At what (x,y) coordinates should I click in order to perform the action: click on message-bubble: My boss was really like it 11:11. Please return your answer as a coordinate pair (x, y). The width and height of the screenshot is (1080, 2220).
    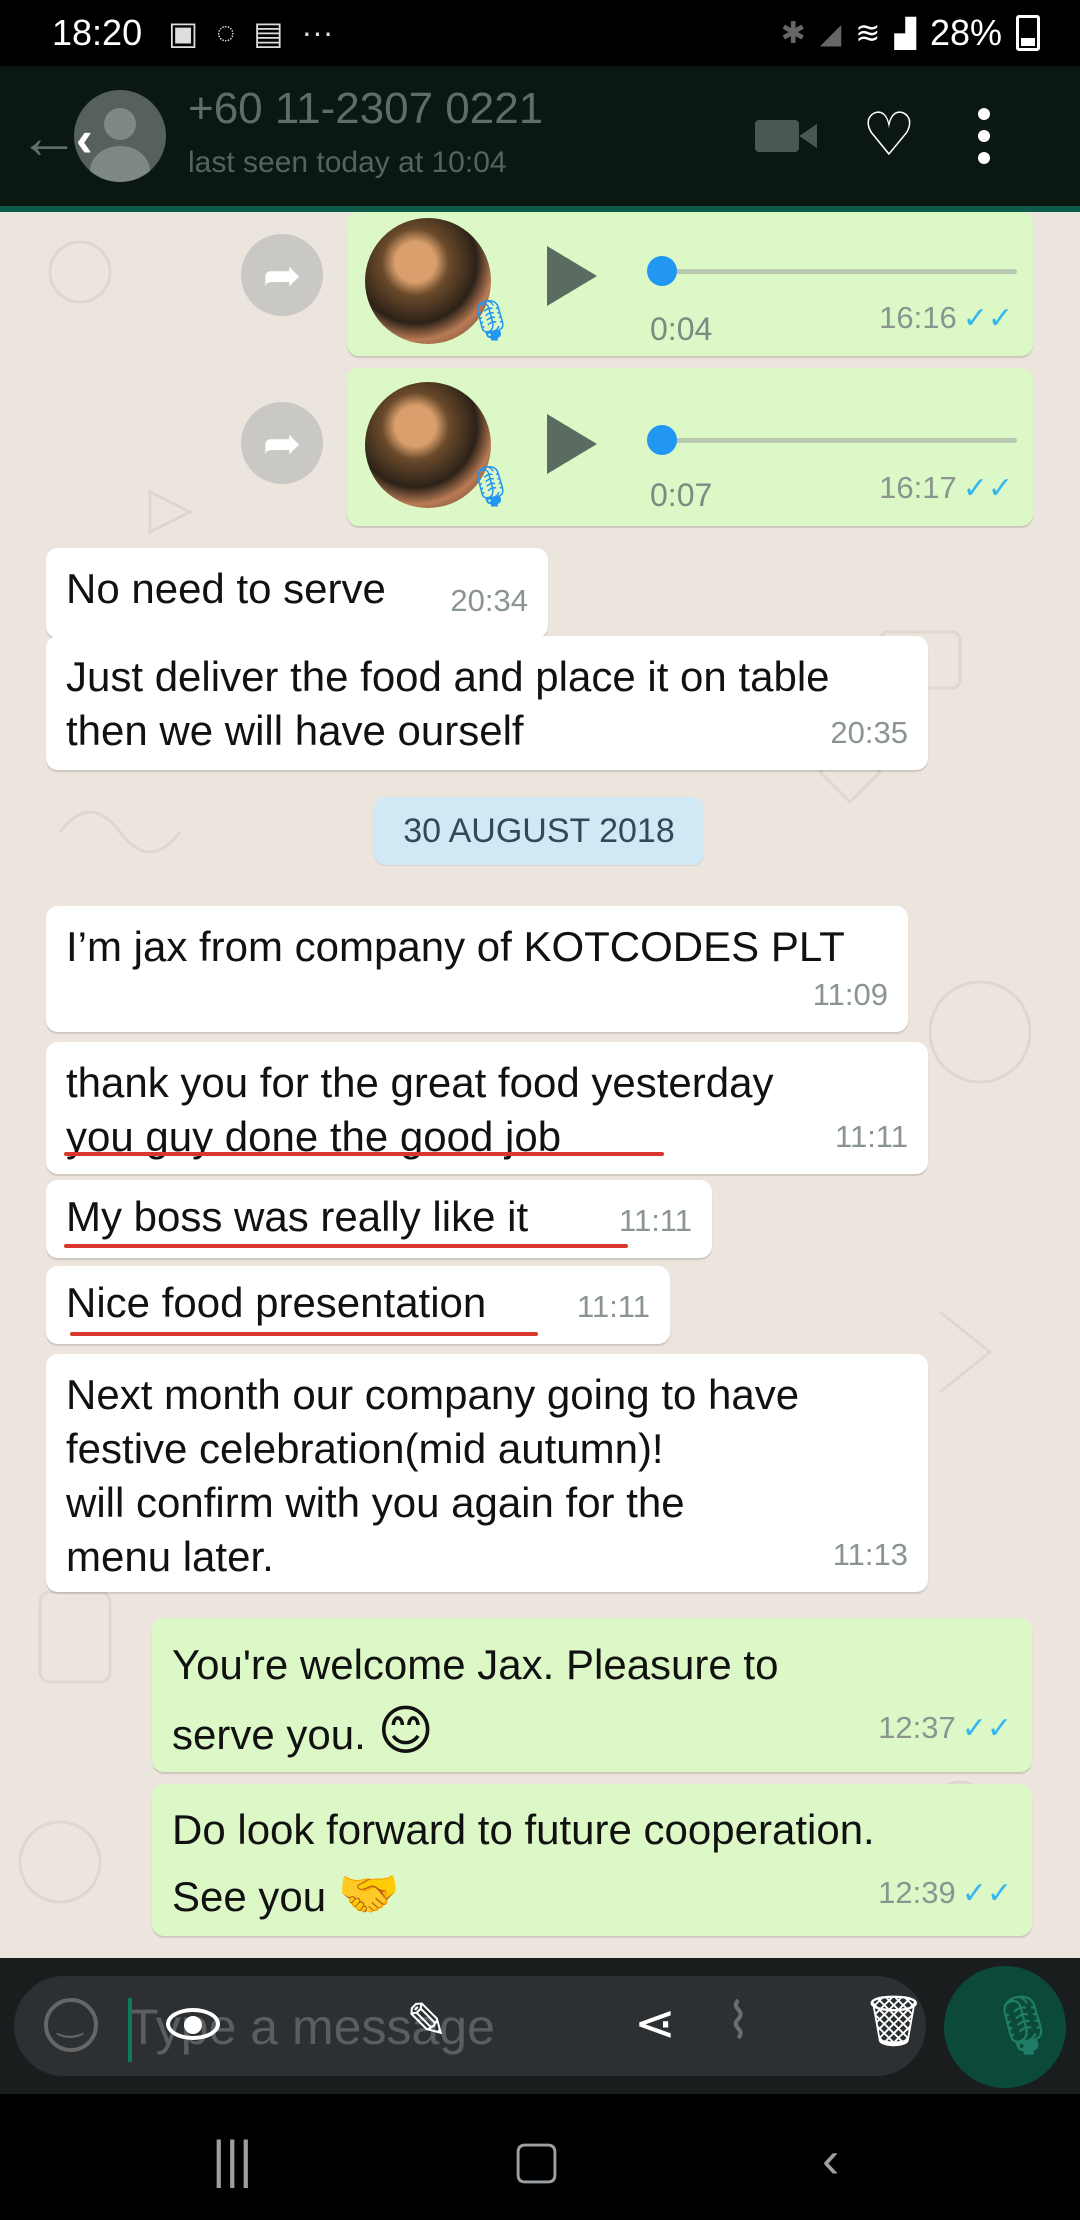
    Looking at the image, I should click on (379, 1219).